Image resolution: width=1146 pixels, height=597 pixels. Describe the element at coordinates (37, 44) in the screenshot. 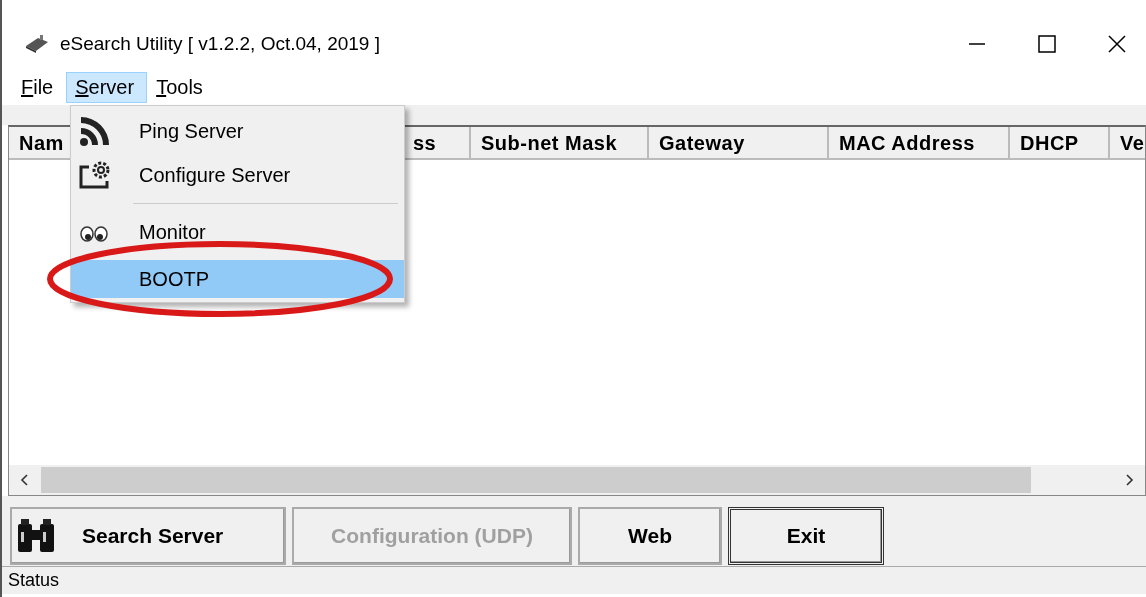

I see `app-icon` at that location.